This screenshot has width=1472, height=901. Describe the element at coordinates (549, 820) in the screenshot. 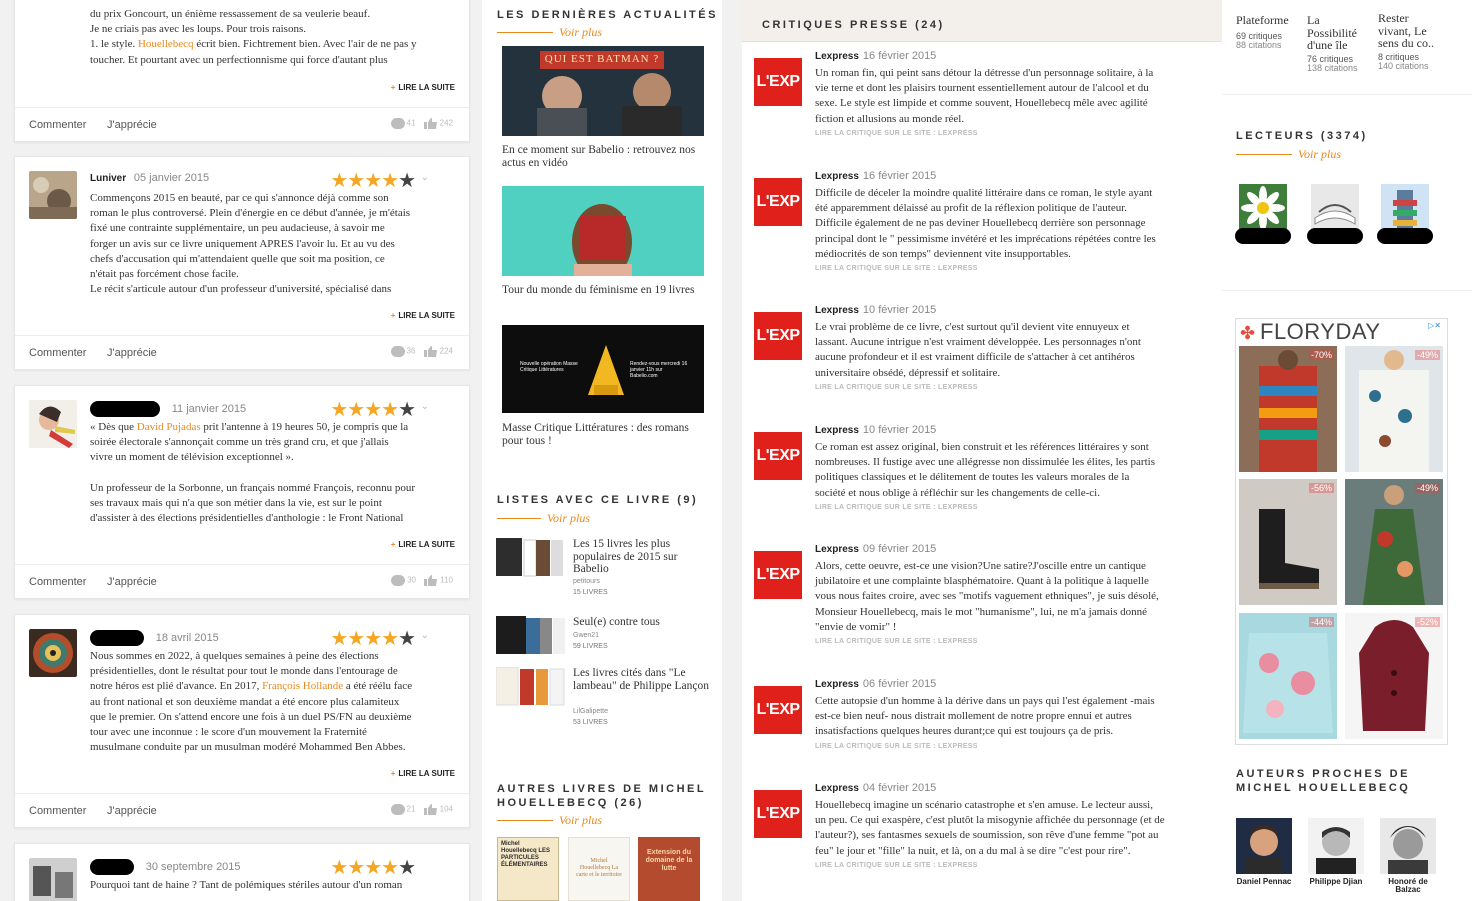

I see `other-books-see-more: Voir plus` at that location.